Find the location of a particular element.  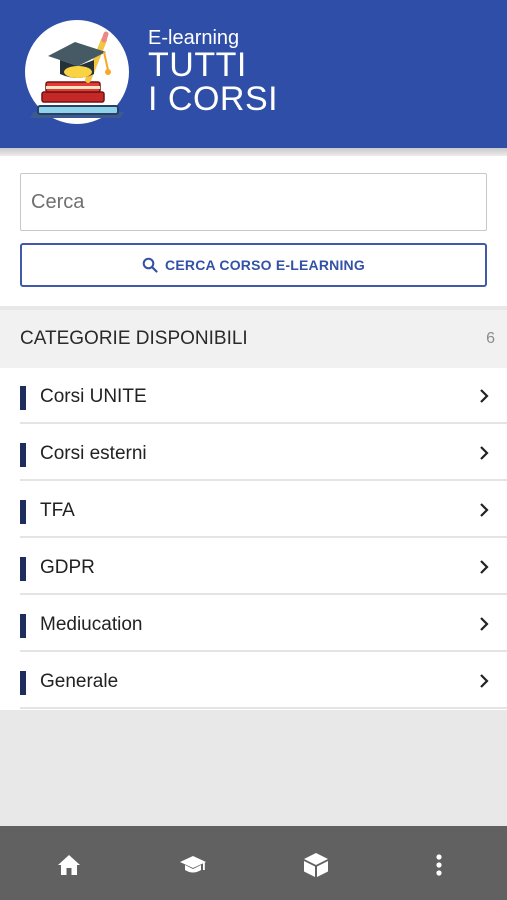

nav-packages-button is located at coordinates (316, 865).